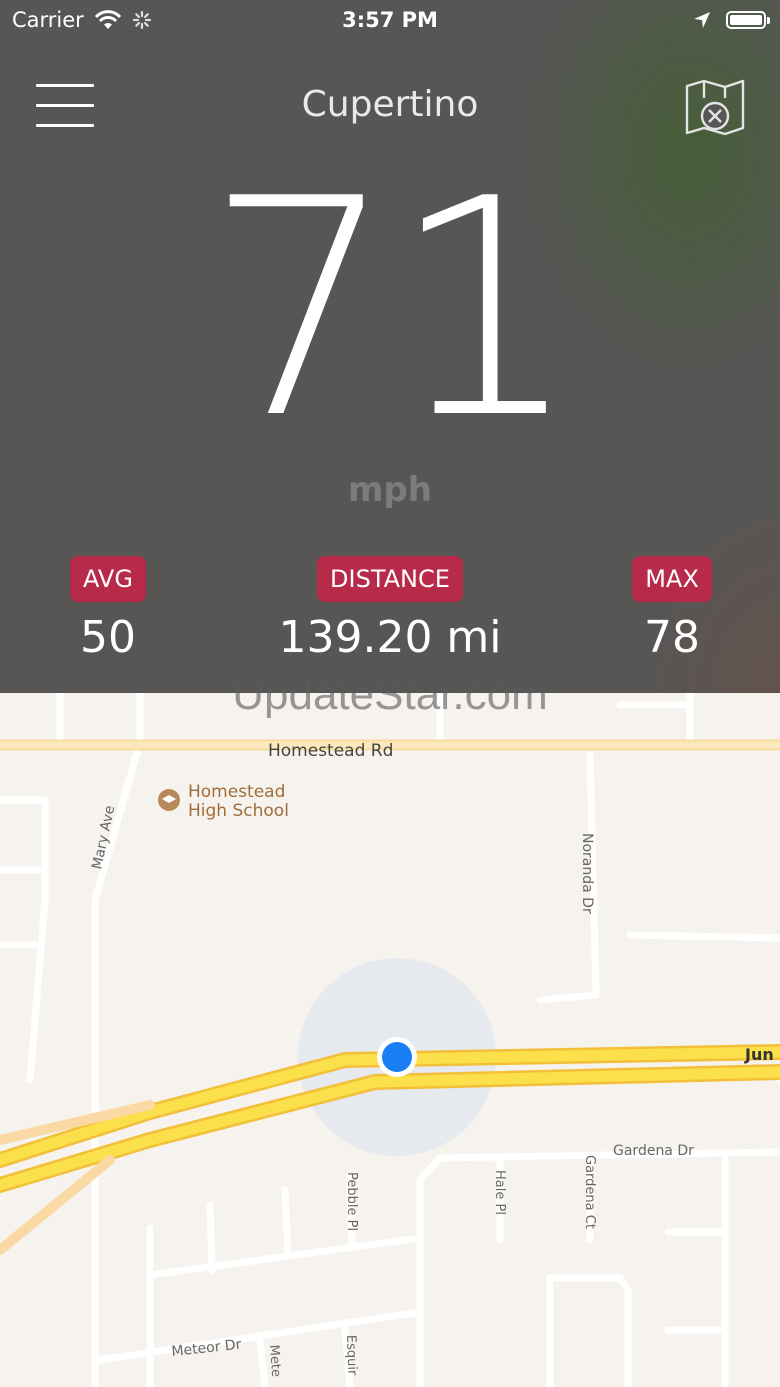  Describe the element at coordinates (330, 751) in the screenshot. I see `street-label-homestead: Homestead Rd` at that location.